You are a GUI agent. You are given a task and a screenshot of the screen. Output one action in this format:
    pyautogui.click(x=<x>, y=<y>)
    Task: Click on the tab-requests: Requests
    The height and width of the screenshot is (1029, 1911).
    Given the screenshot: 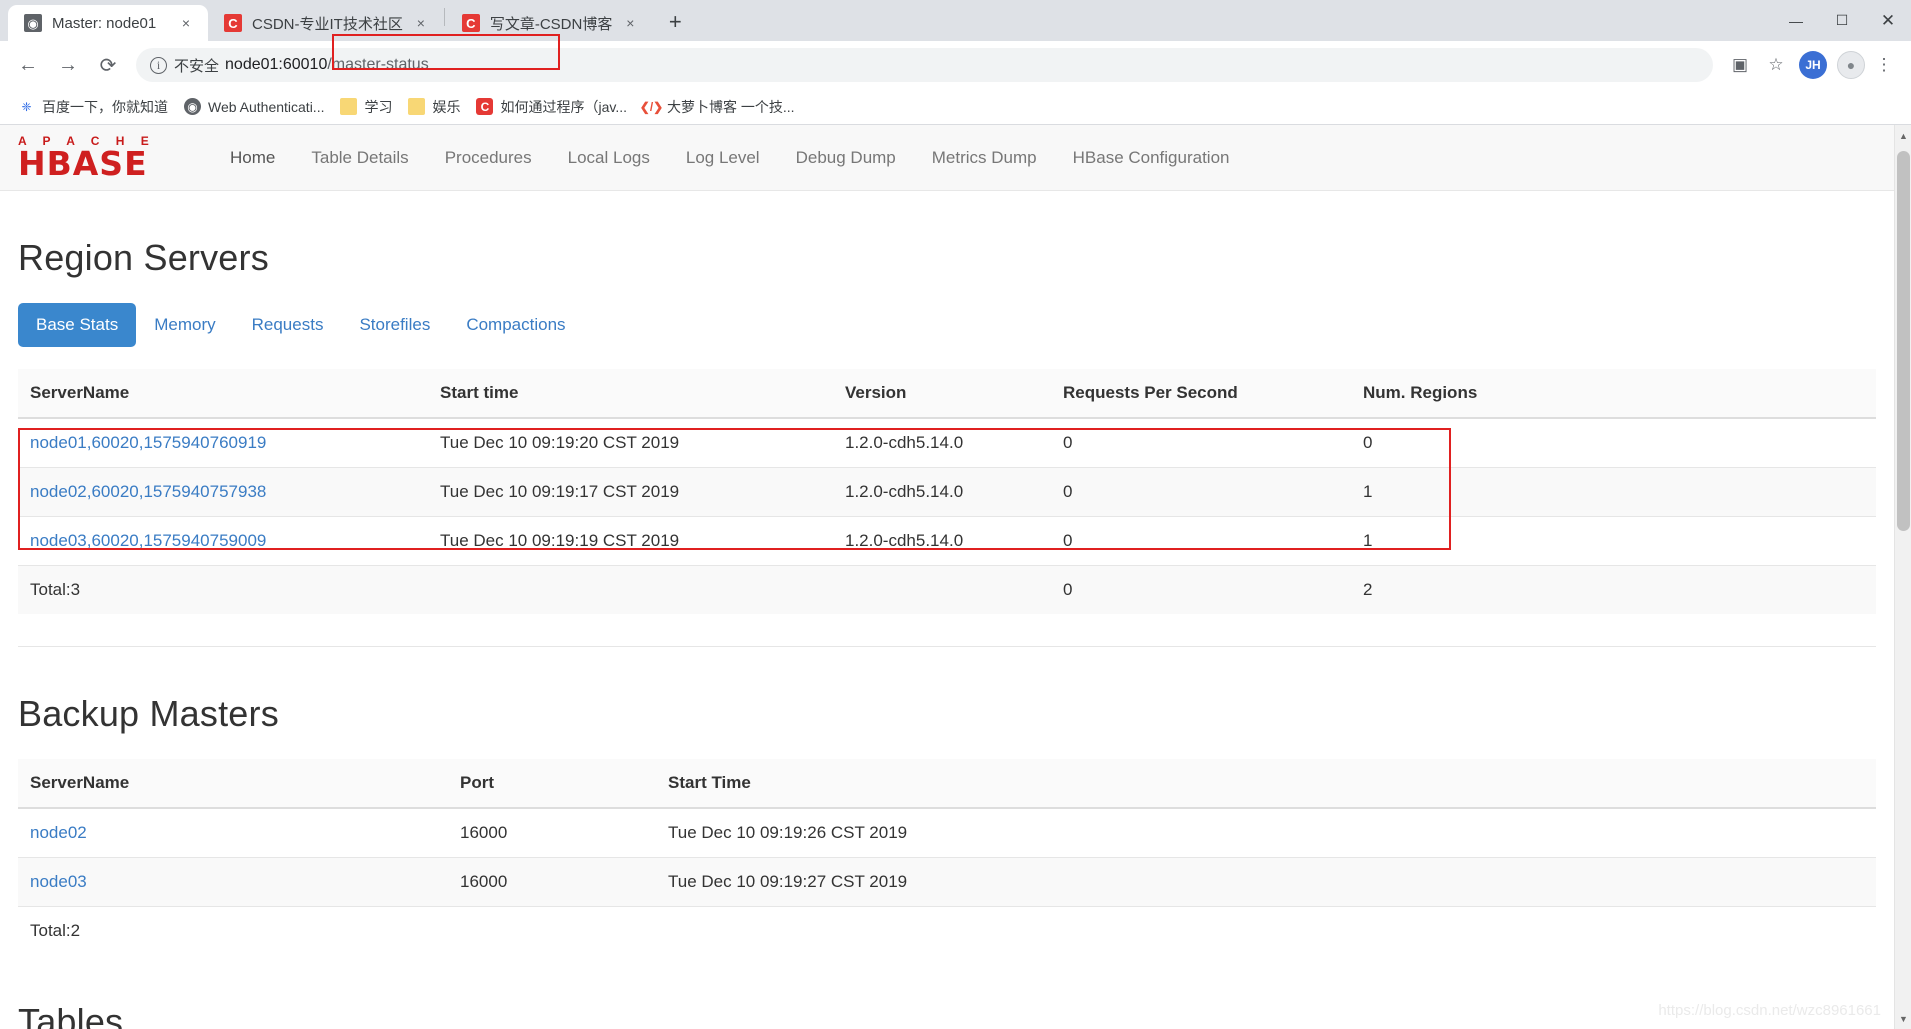 What is the action you would take?
    pyautogui.click(x=288, y=325)
    